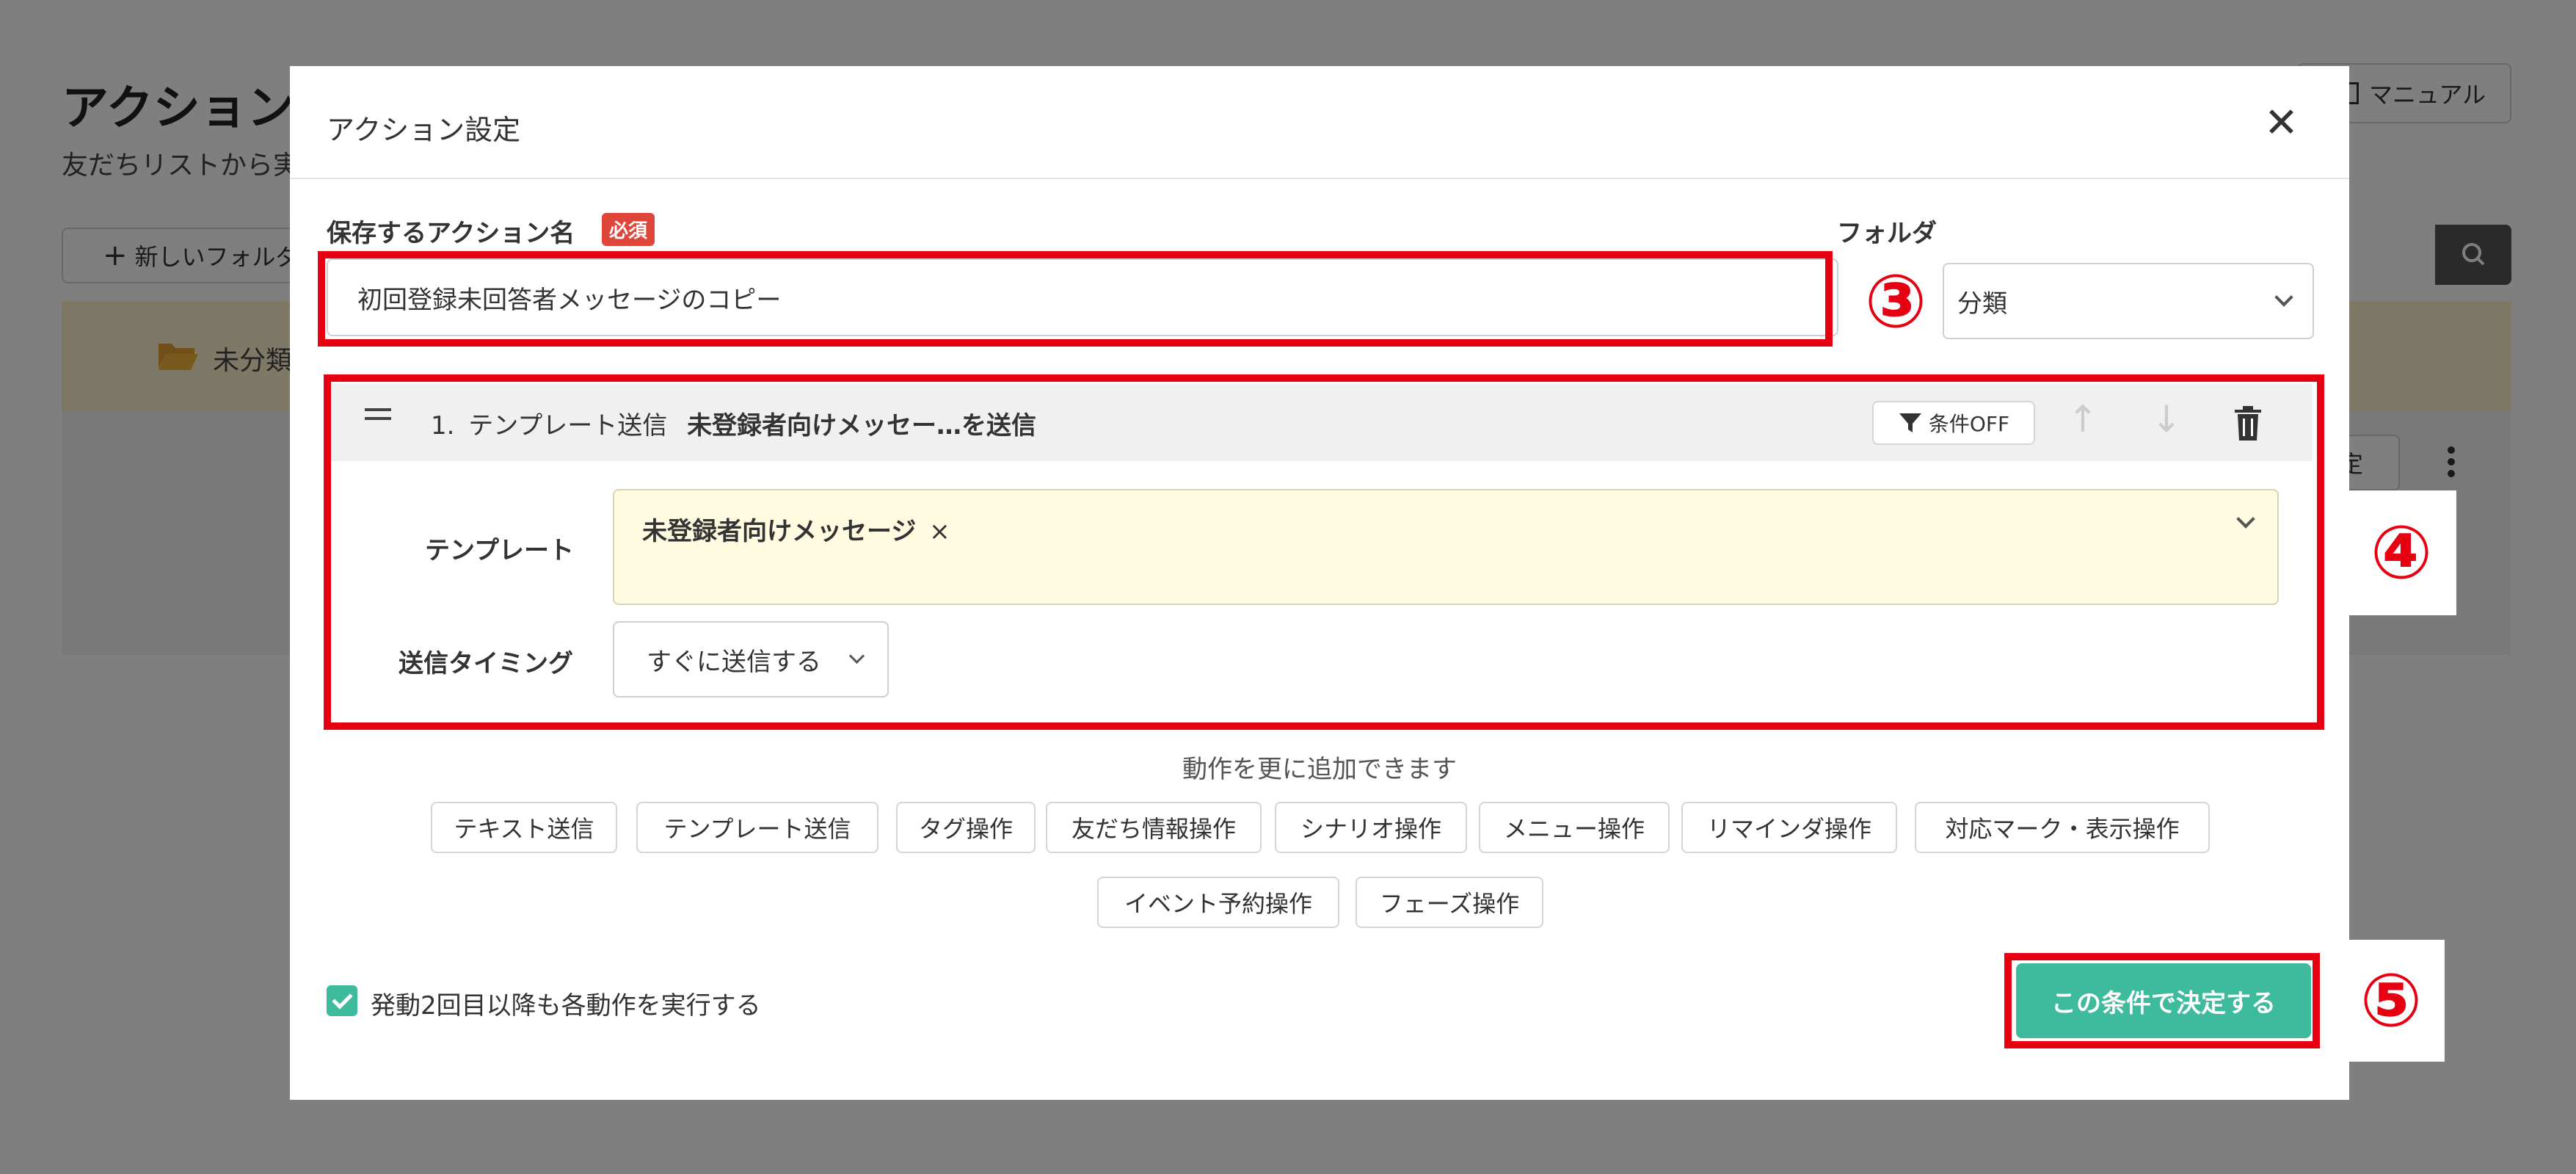 This screenshot has height=1174, width=2576. I want to click on add-template-send-button: テンプレート送信, so click(757, 827).